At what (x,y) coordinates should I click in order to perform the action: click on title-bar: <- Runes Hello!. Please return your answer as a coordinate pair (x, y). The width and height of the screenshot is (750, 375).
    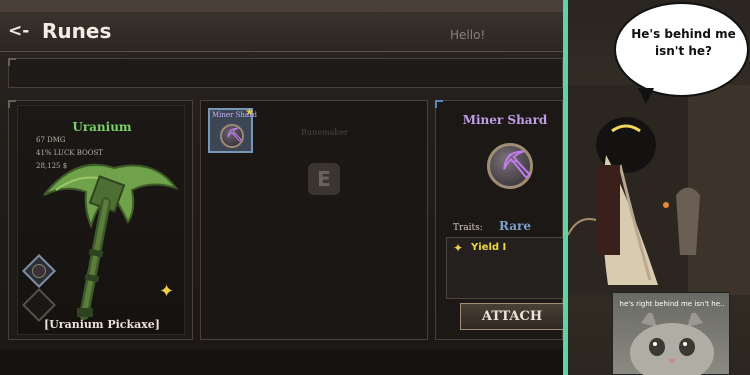
    Looking at the image, I should click on (281, 32).